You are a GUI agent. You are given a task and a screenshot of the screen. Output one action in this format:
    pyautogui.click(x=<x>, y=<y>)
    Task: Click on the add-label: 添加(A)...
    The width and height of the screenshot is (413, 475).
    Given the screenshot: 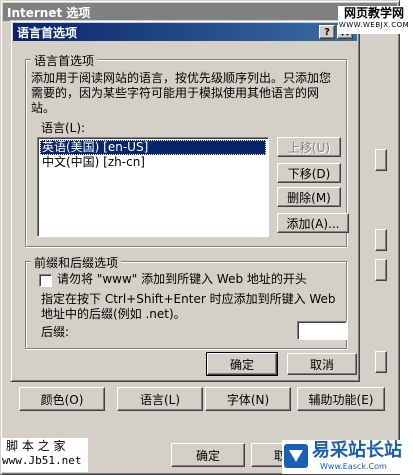 What is the action you would take?
    pyautogui.click(x=313, y=223)
    